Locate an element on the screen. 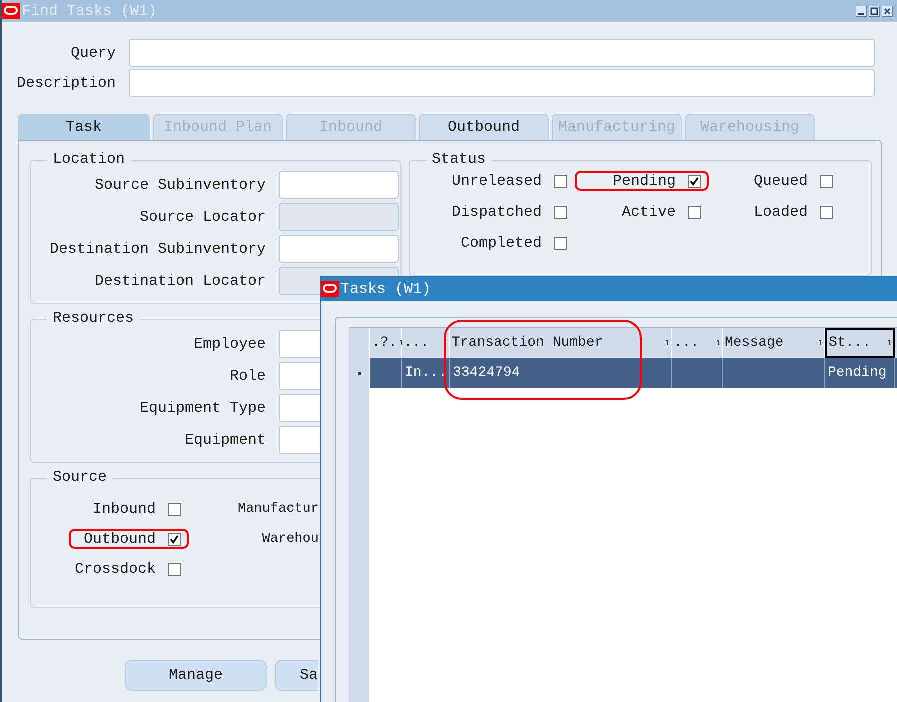 The width and height of the screenshot is (897, 702). field-label: Description is located at coordinates (66, 83).